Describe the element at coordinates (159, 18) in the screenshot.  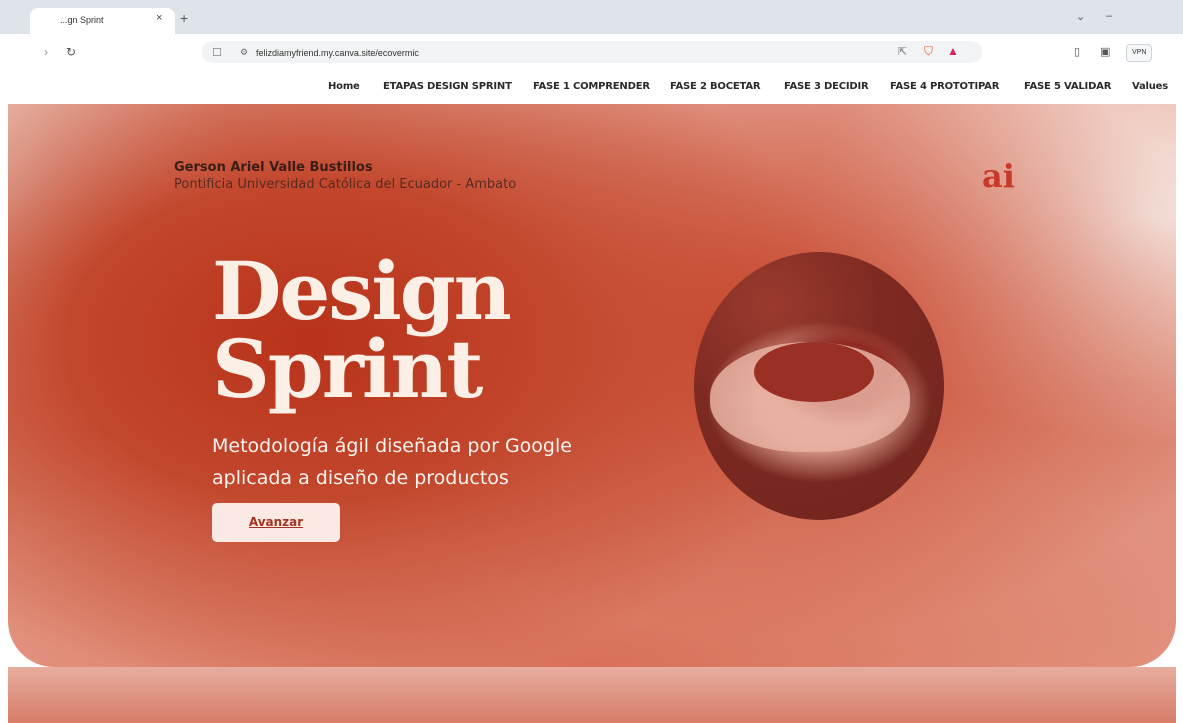
I see `close-tab-icon: ×` at that location.